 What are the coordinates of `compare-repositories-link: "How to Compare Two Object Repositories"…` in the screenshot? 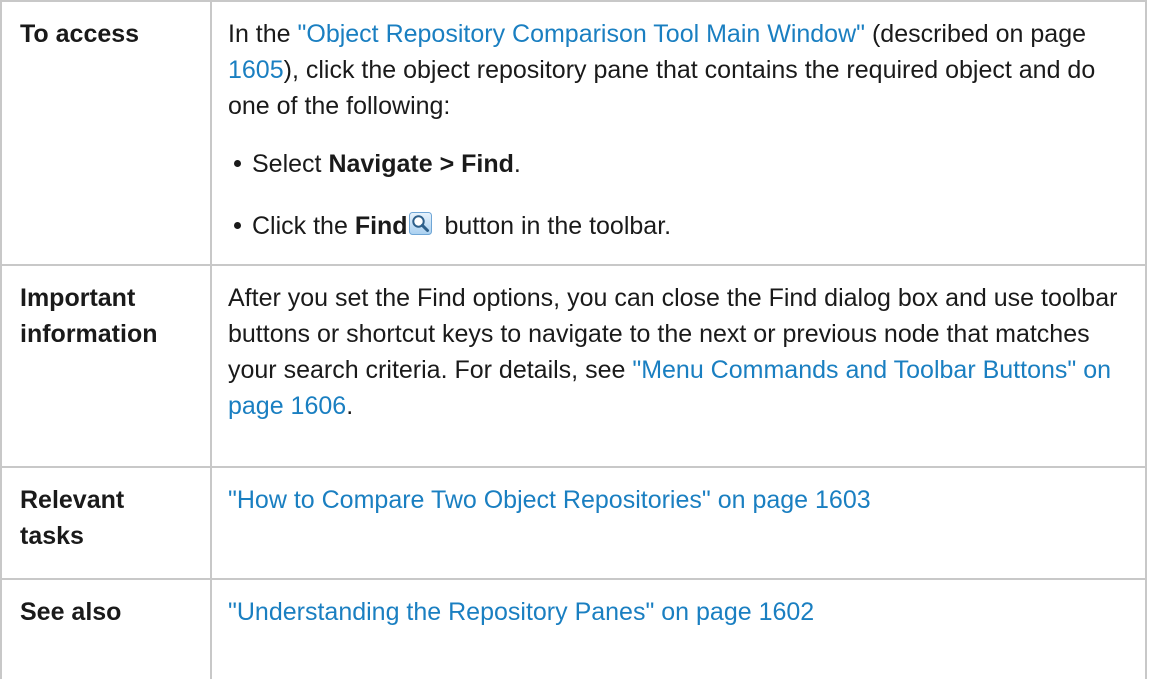 It's located at (549, 500).